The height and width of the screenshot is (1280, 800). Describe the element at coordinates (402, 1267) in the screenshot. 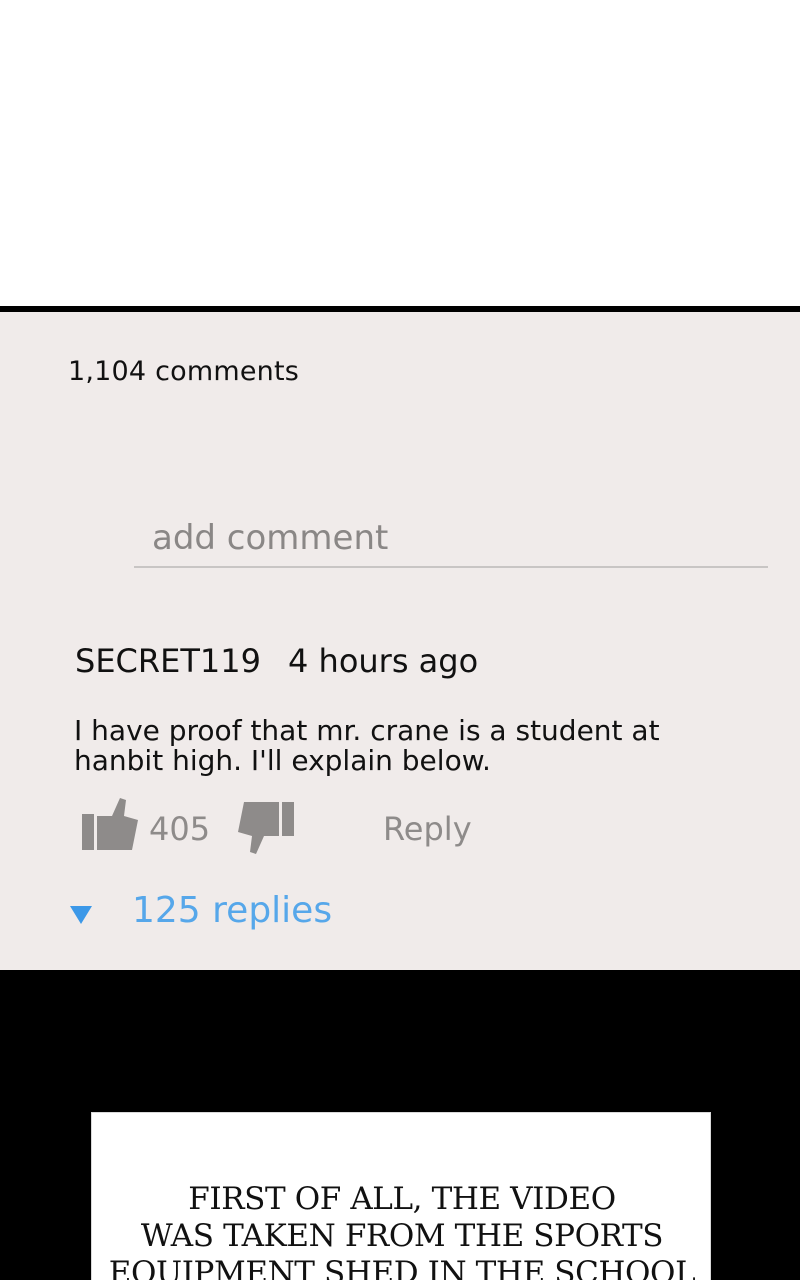

I see `caption-line: EQUIPMENT SHED IN THE SCHOOL` at that location.